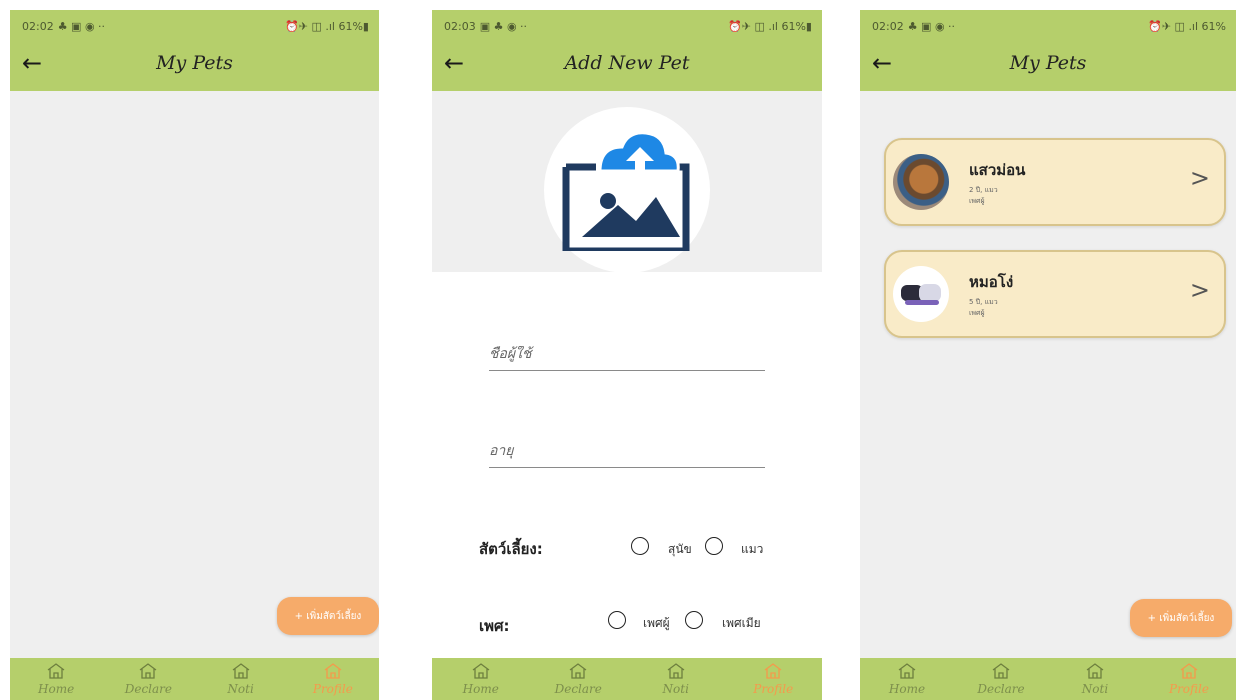 The height and width of the screenshot is (700, 1236). What do you see at coordinates (656, 623) in the screenshot?
I see `radio-male-label: เพศผู้` at bounding box center [656, 623].